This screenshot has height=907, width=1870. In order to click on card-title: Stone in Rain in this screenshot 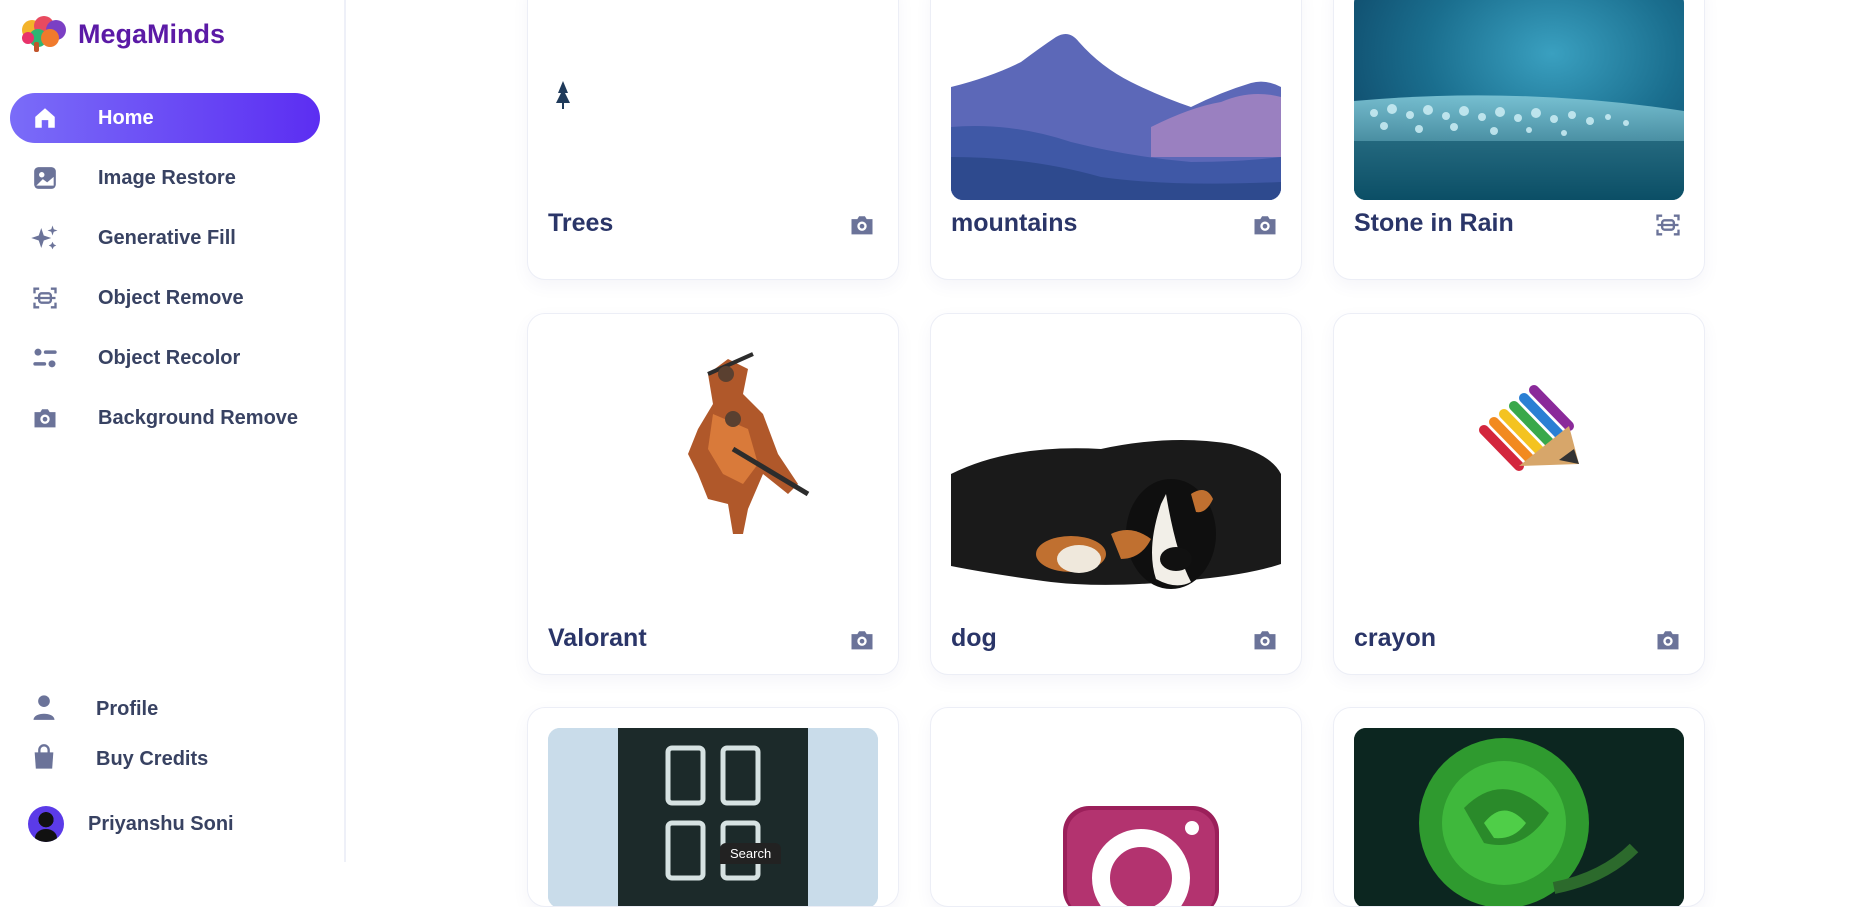, I will do `click(1434, 223)`.